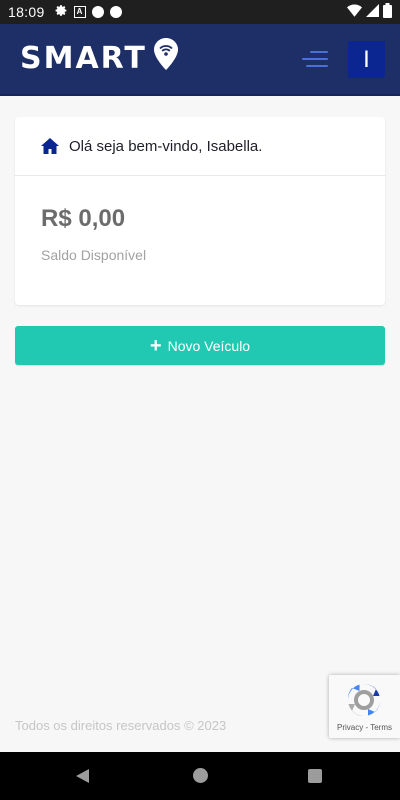 The width and height of the screenshot is (400, 800). I want to click on recaptcha-badge: Privacy - Terms, so click(364, 706).